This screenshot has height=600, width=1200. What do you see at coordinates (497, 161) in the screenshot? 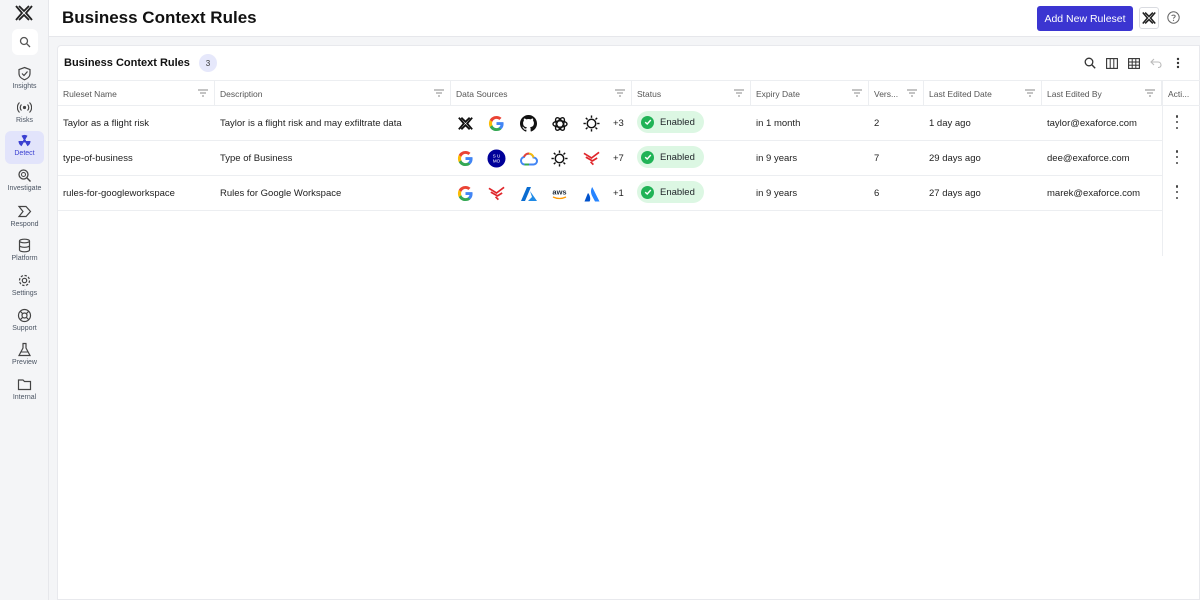
I see `svg-text: MO` at bounding box center [497, 161].